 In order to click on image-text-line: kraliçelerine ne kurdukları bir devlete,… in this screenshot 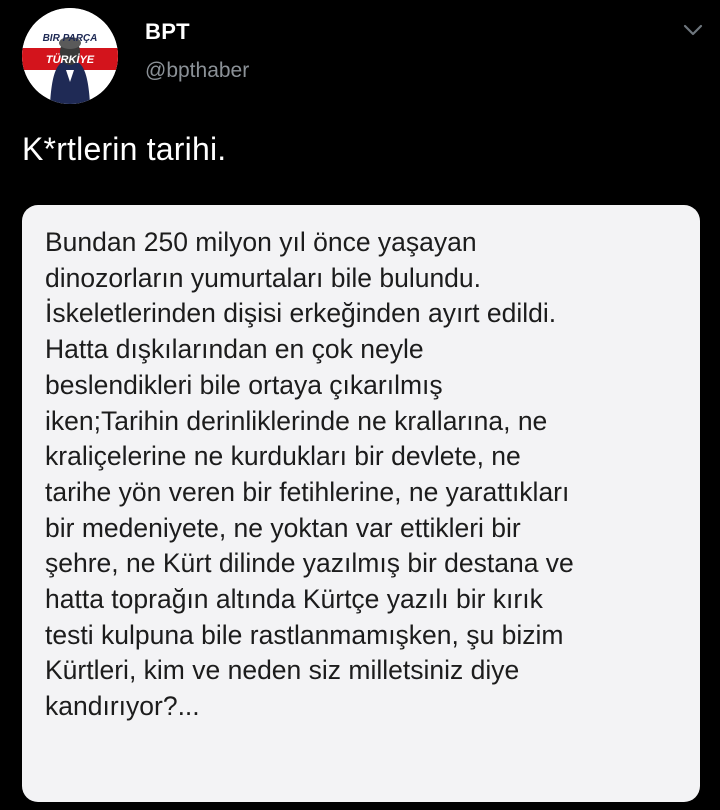, I will do `click(283, 456)`.